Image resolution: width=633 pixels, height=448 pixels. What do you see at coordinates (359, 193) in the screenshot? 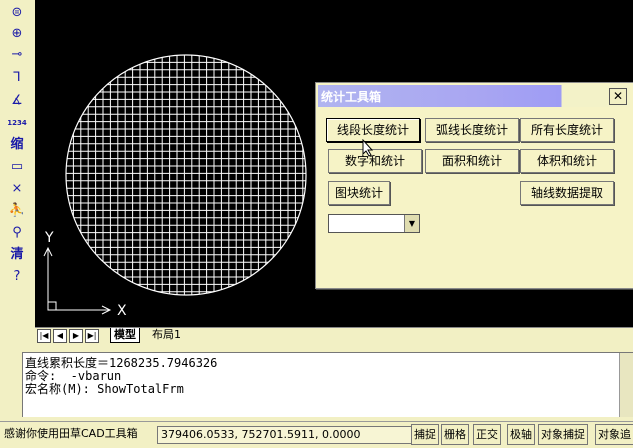
I see `block-count-stat-button: 图块统计` at bounding box center [359, 193].